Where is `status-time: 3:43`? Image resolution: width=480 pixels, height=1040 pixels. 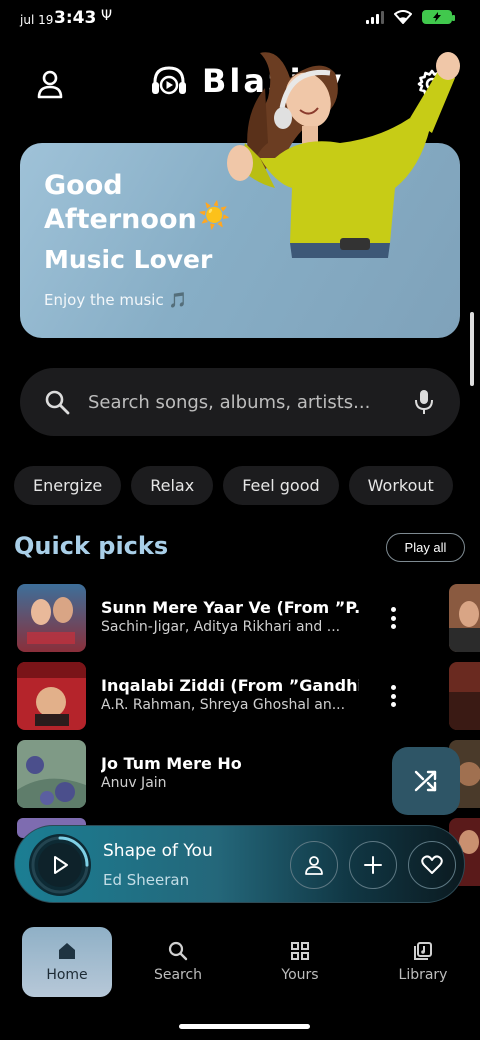
status-time: 3:43 is located at coordinates (75, 18).